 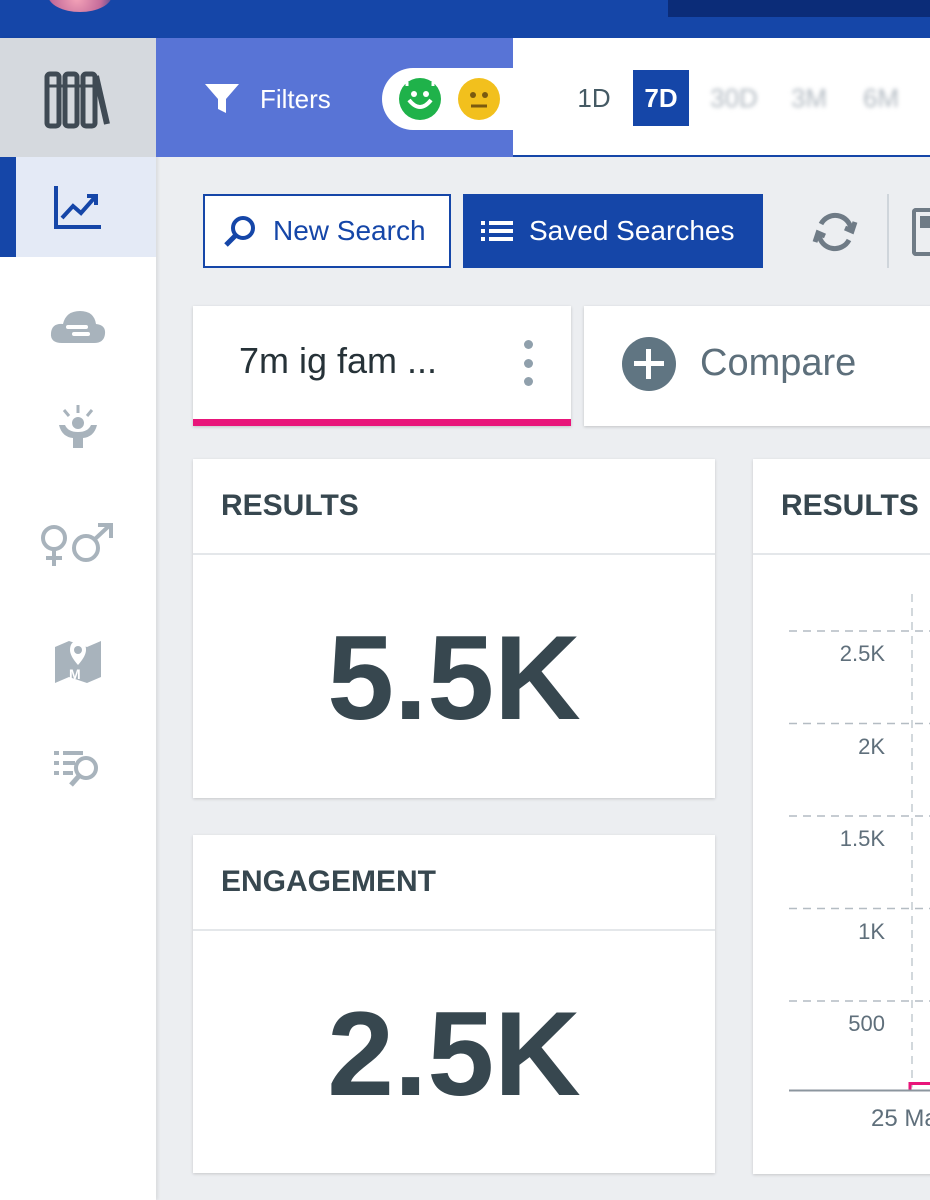 I want to click on sidebar-item-library, so click(x=78, y=97).